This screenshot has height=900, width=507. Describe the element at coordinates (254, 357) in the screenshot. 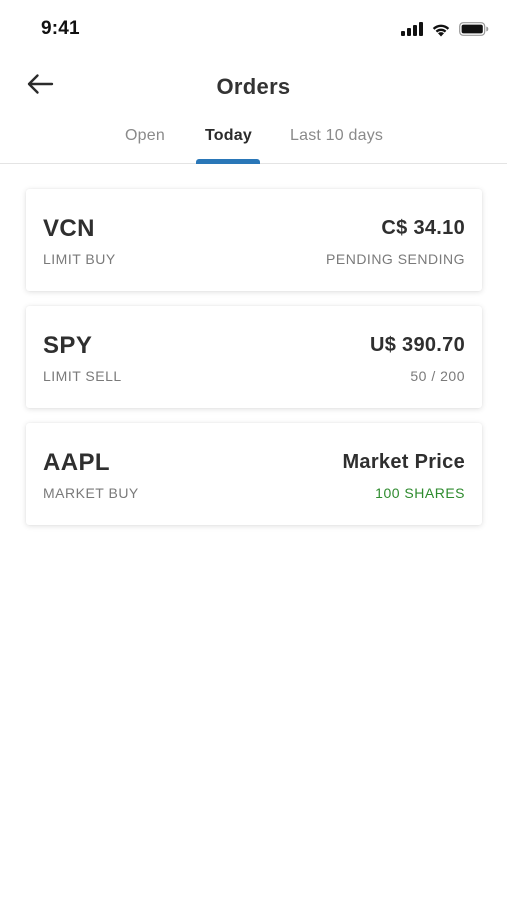

I see `order-card-spy: SPY LIMIT SELL U$ 390.70 50 / 200` at that location.